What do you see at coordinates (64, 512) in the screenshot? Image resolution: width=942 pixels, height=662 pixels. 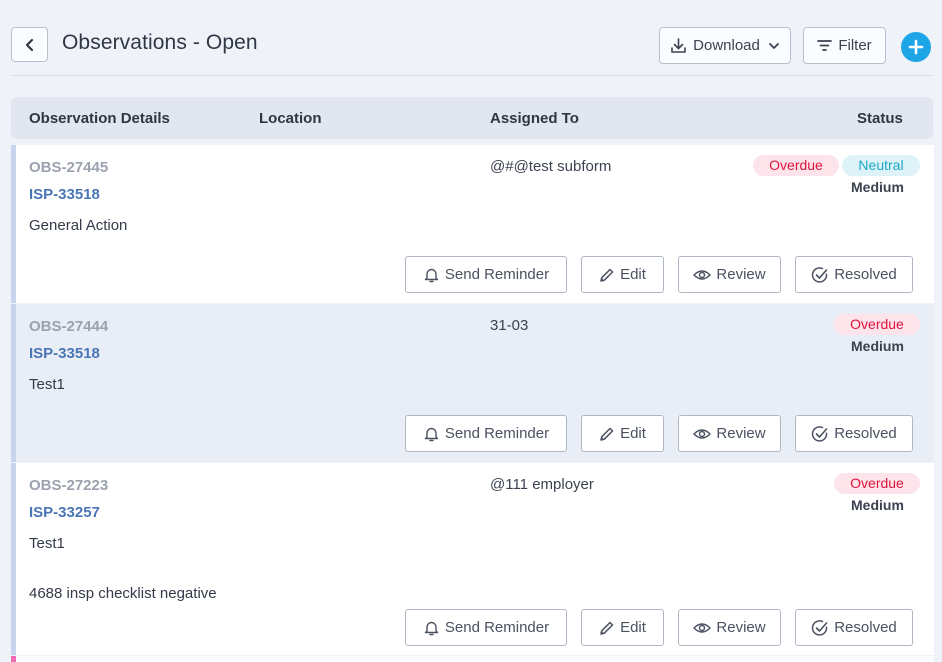 I see `inspection-link: ISP-33257` at bounding box center [64, 512].